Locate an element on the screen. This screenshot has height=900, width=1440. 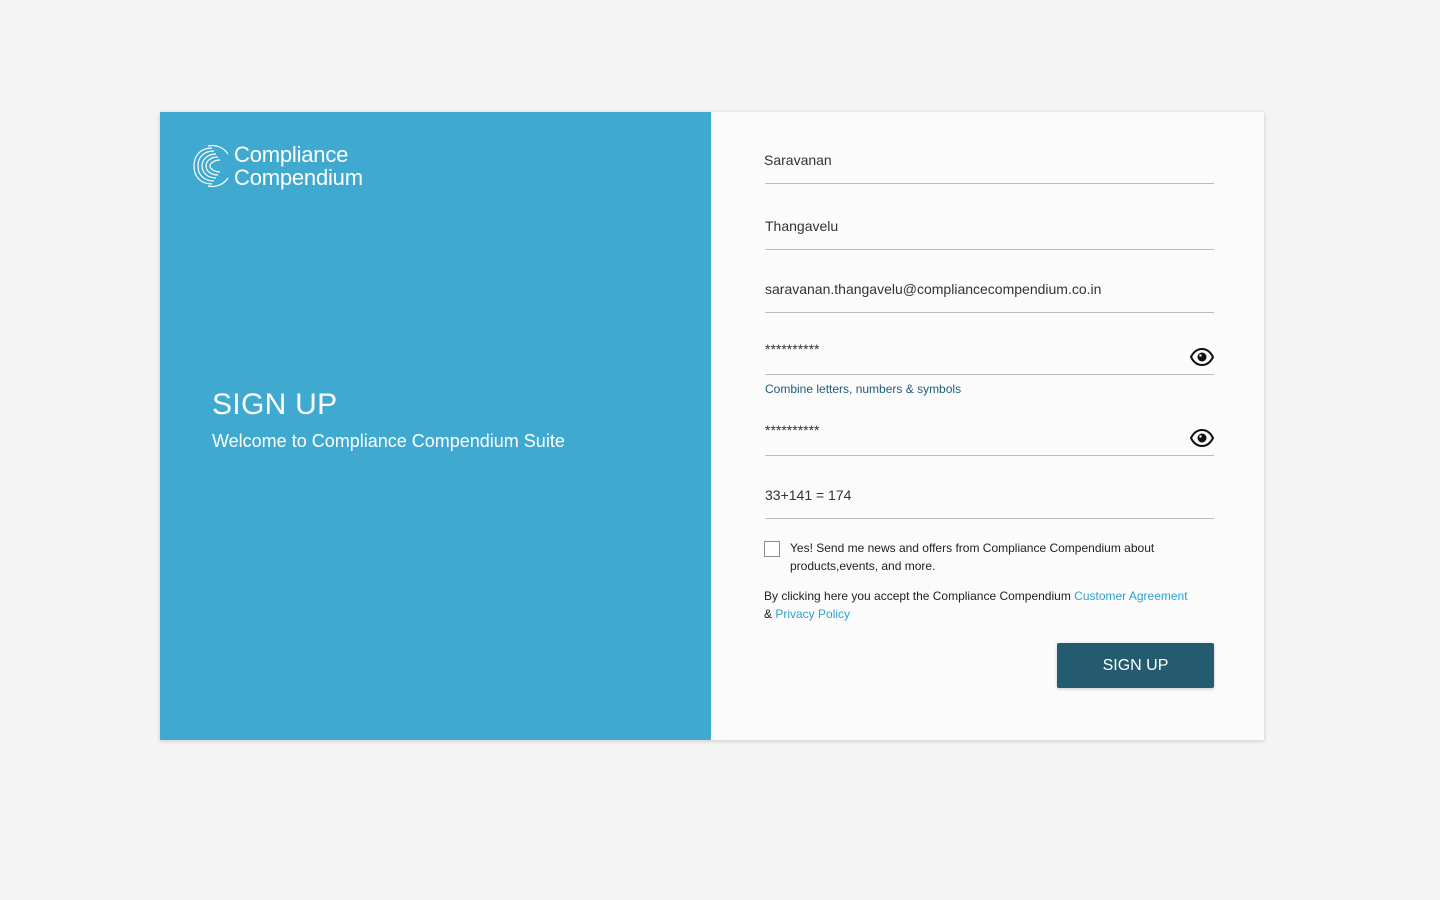
privacy-policy-link: Privacy Policy is located at coordinates (812, 614).